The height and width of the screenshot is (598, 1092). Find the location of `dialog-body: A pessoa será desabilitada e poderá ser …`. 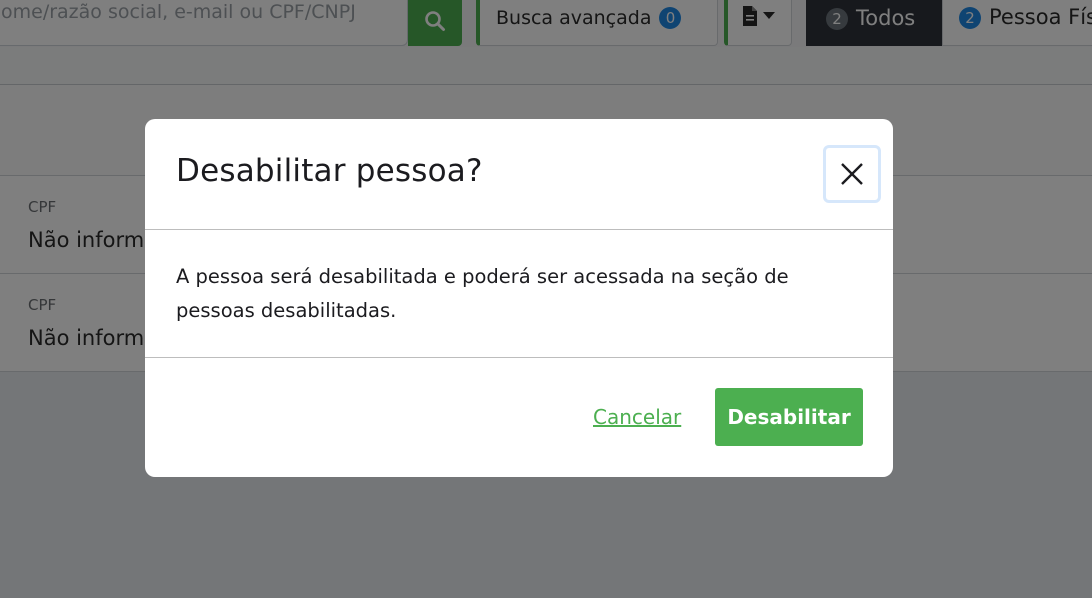

dialog-body: A pessoa será desabilitada e poderá ser … is located at coordinates (519, 294).